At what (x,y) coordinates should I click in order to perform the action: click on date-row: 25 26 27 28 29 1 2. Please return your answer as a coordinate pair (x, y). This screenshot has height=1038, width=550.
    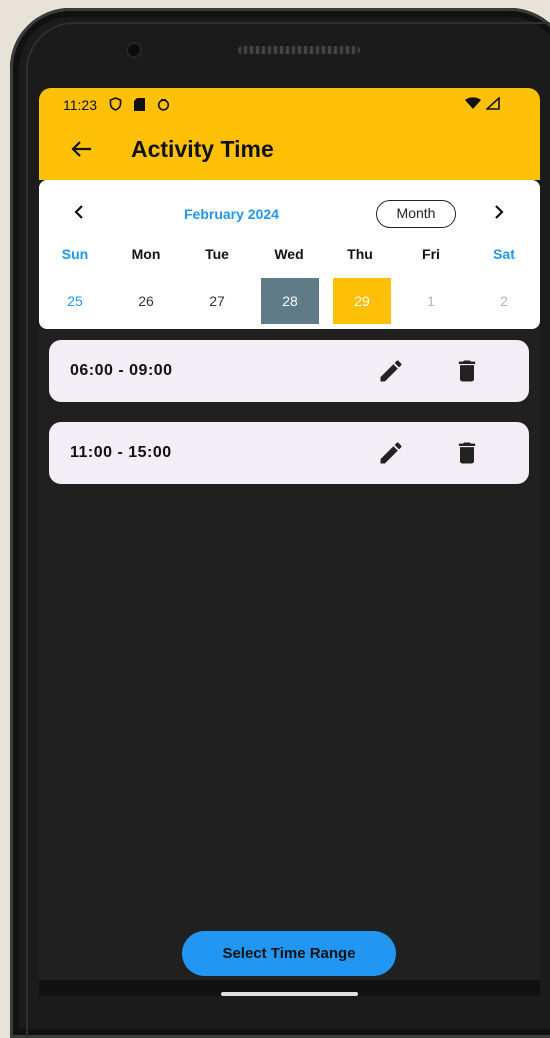
    Looking at the image, I should click on (289, 301).